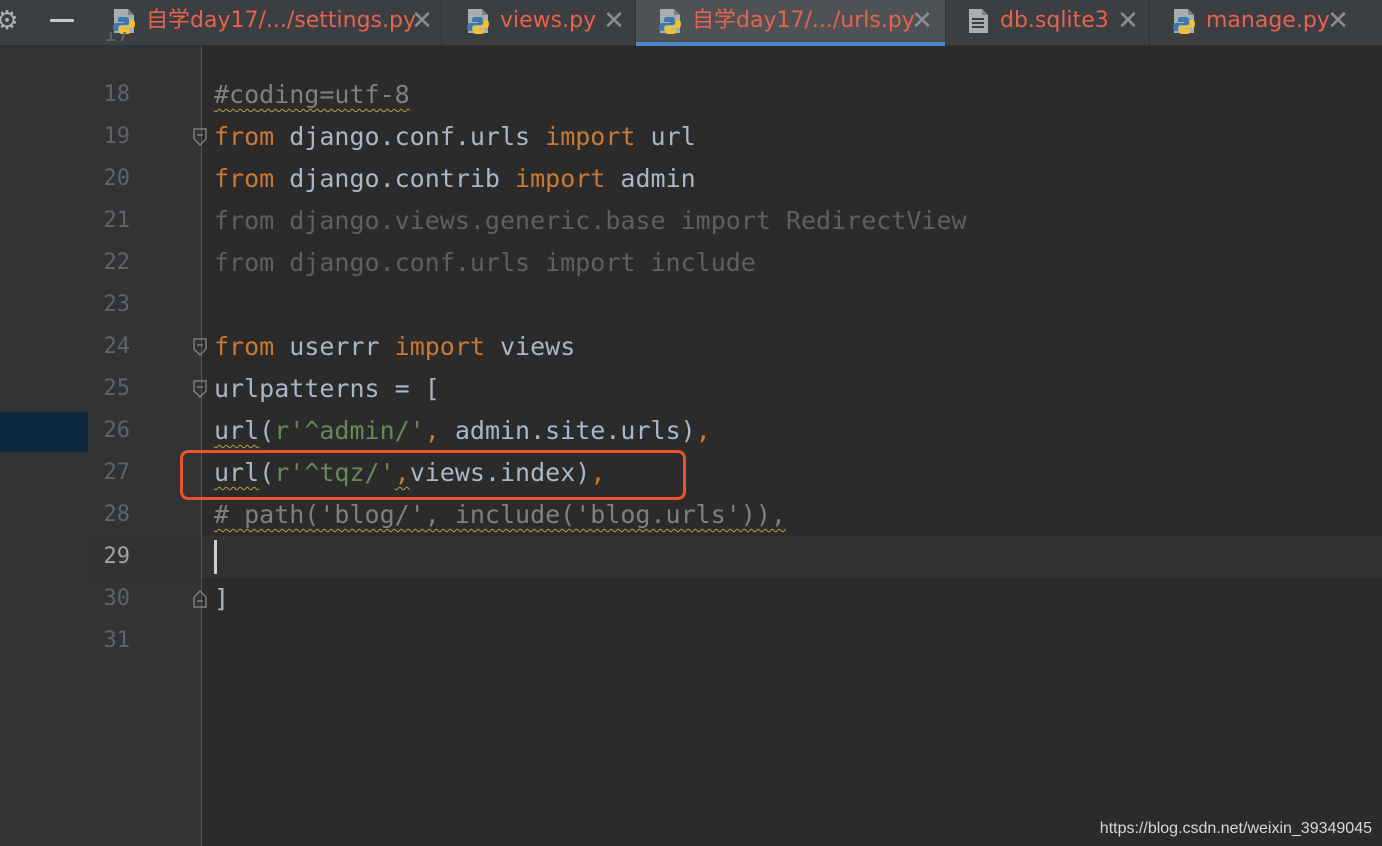 This screenshot has width=1382, height=846. What do you see at coordinates (62, 20) in the screenshot?
I see `hide-minus-icon` at bounding box center [62, 20].